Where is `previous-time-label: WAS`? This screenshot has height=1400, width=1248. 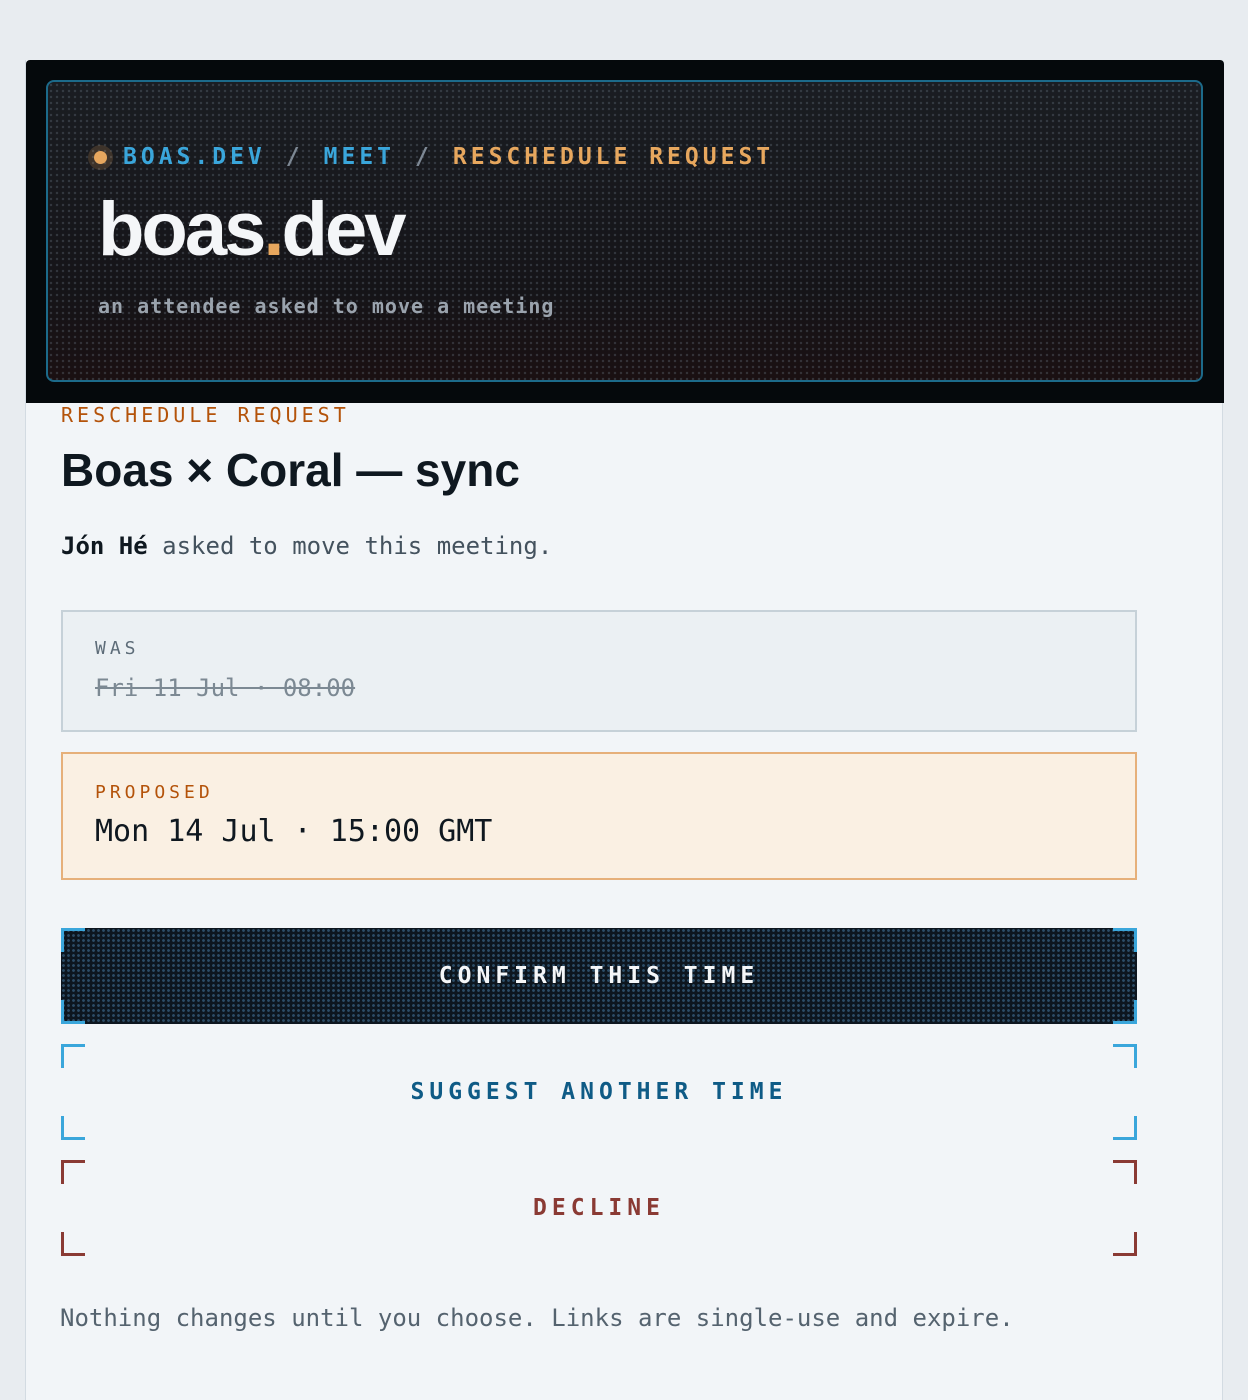 previous-time-label: WAS is located at coordinates (117, 648).